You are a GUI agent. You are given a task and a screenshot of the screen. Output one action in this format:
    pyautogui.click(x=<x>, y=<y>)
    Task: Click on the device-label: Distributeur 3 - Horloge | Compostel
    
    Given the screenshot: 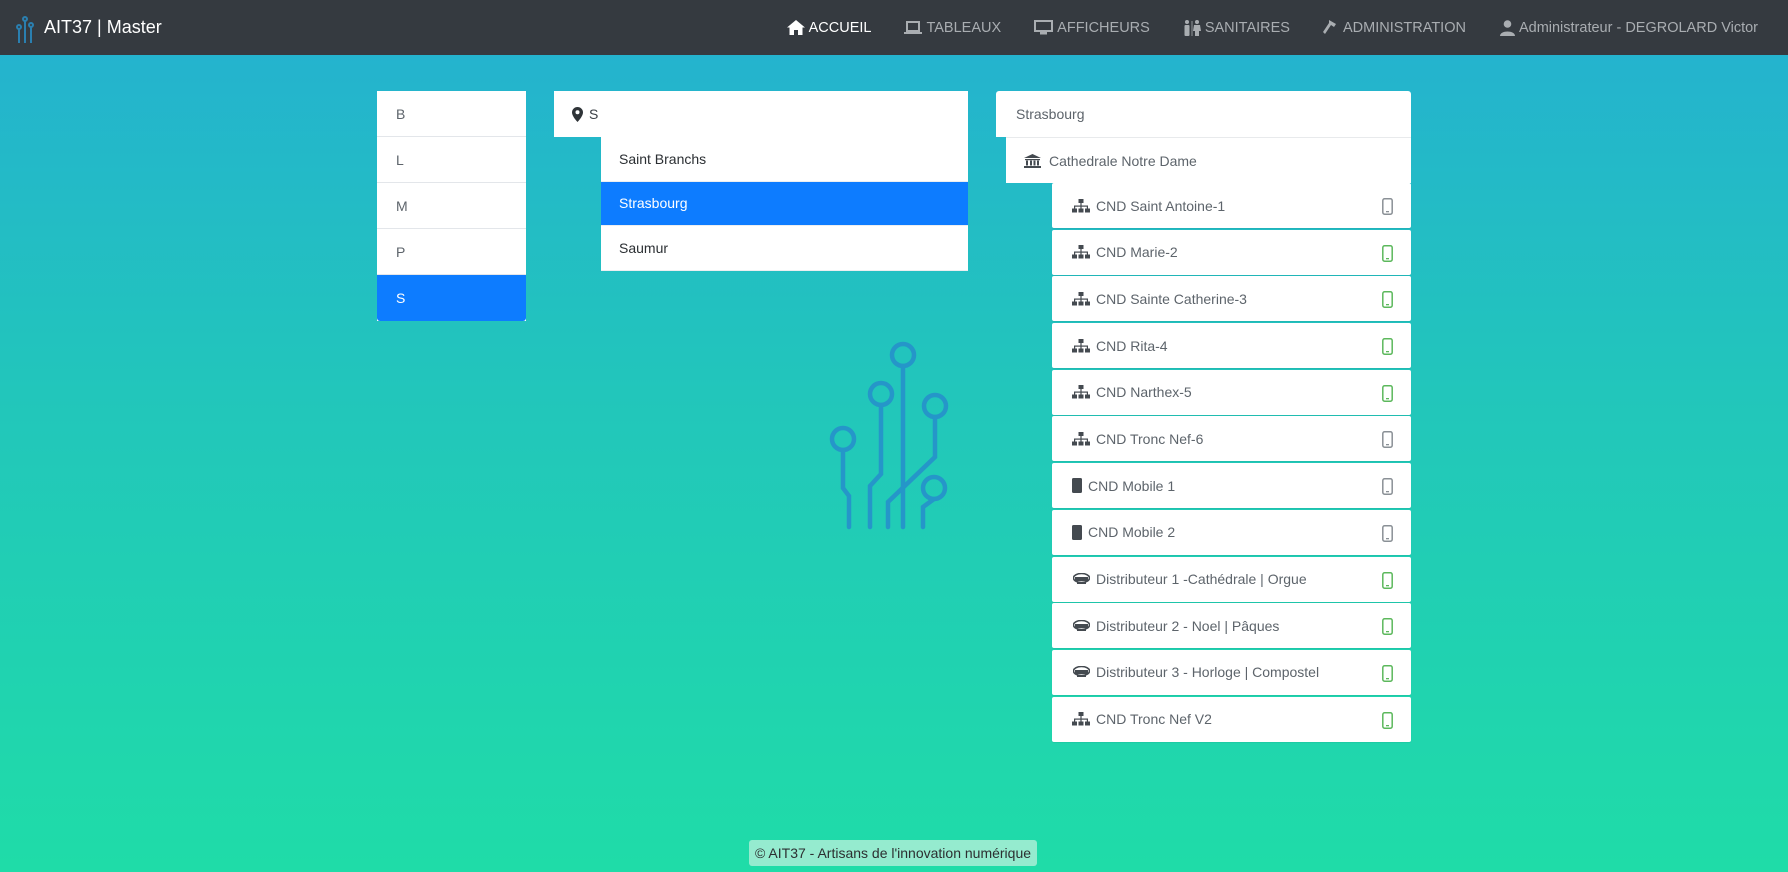 What is the action you would take?
    pyautogui.click(x=1208, y=672)
    